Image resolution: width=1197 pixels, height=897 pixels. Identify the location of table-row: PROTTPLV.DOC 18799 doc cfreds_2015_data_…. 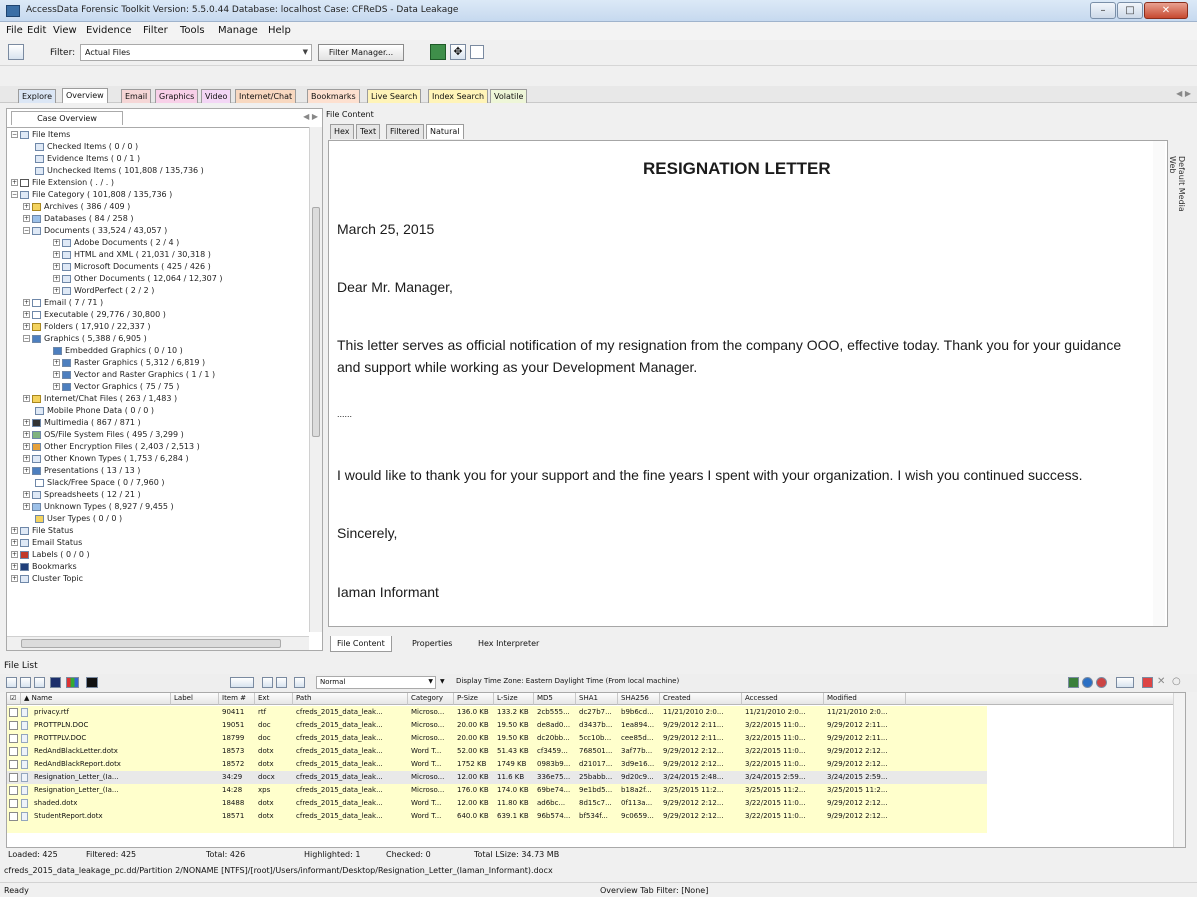
(497, 738).